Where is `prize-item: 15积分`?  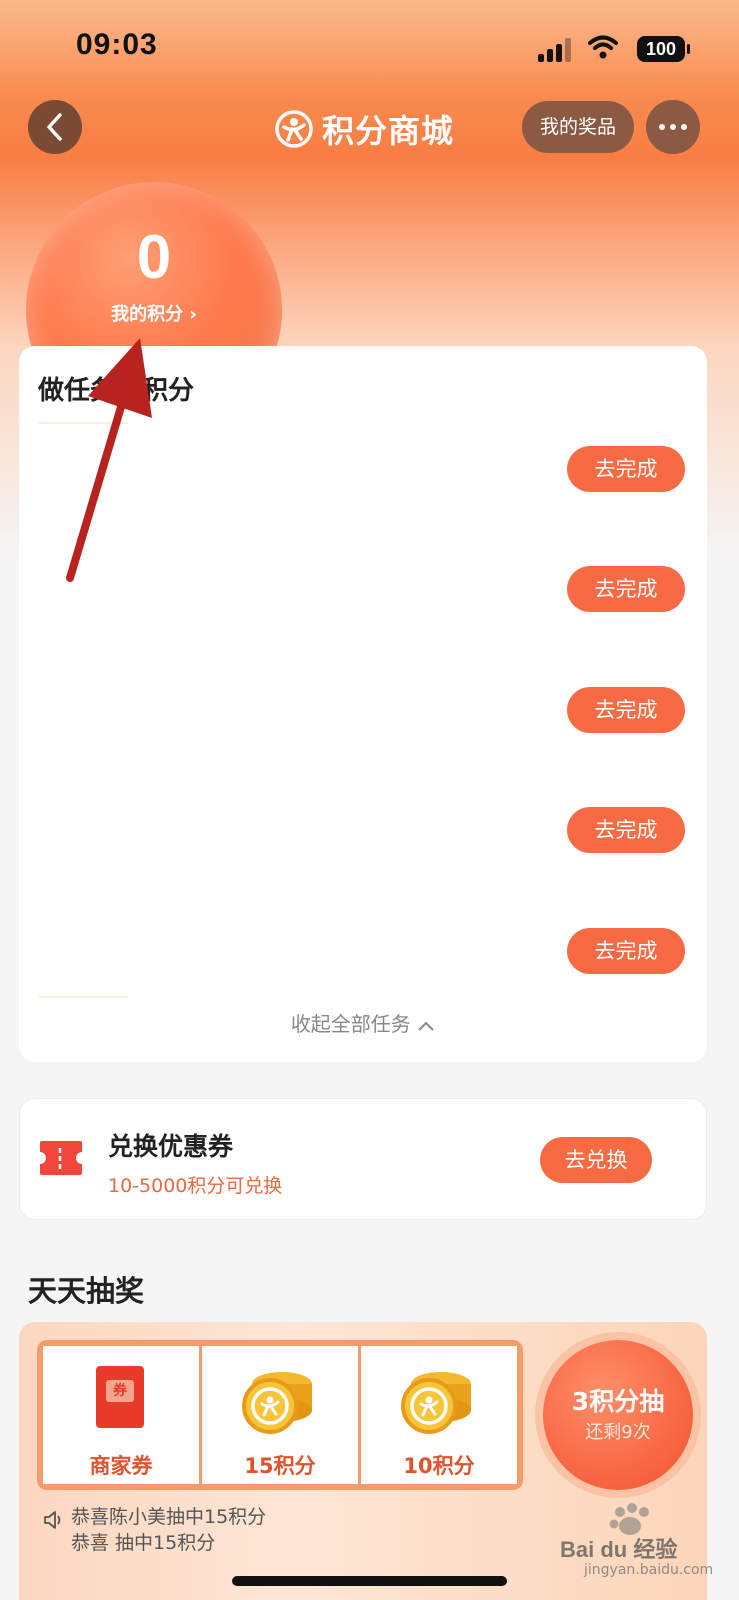
prize-item: 15积分 is located at coordinates (280, 1415).